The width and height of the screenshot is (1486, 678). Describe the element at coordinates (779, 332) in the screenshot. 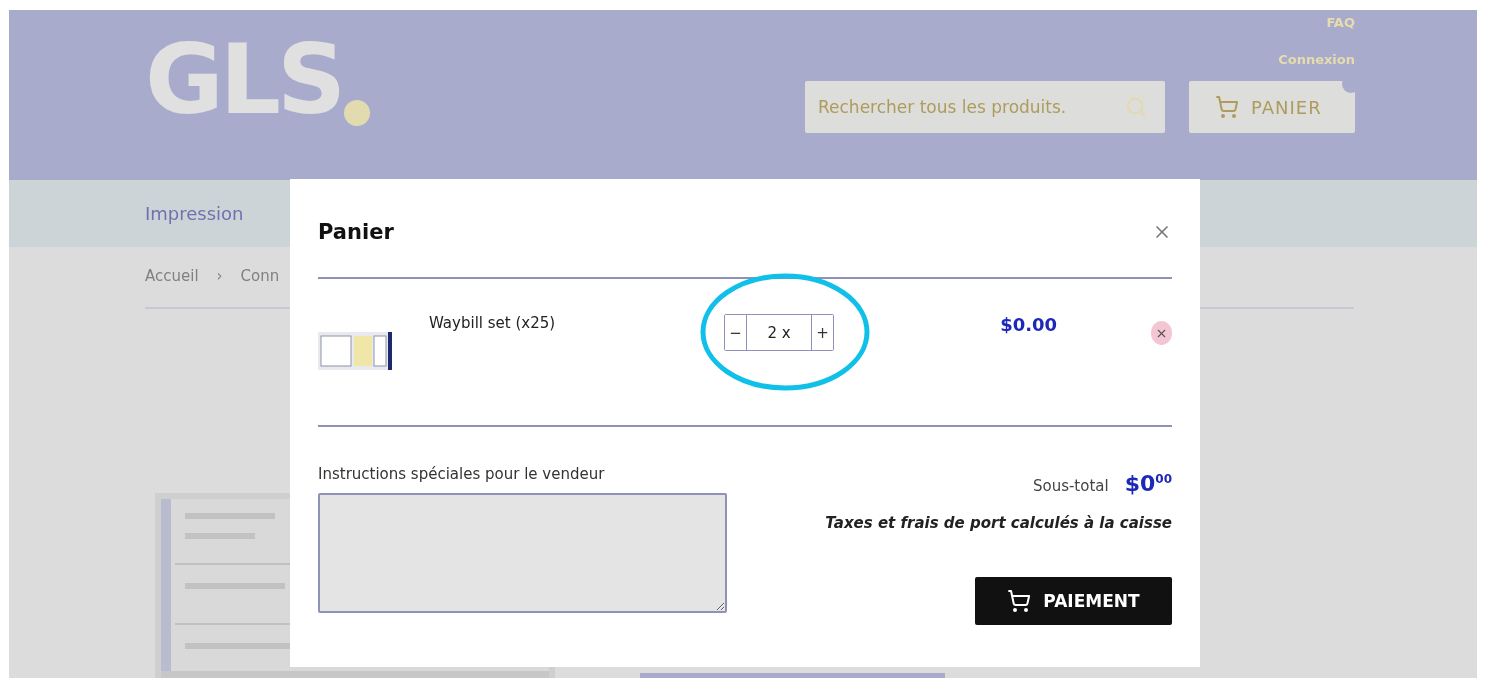

I see `quantity-value: 2 x` at that location.